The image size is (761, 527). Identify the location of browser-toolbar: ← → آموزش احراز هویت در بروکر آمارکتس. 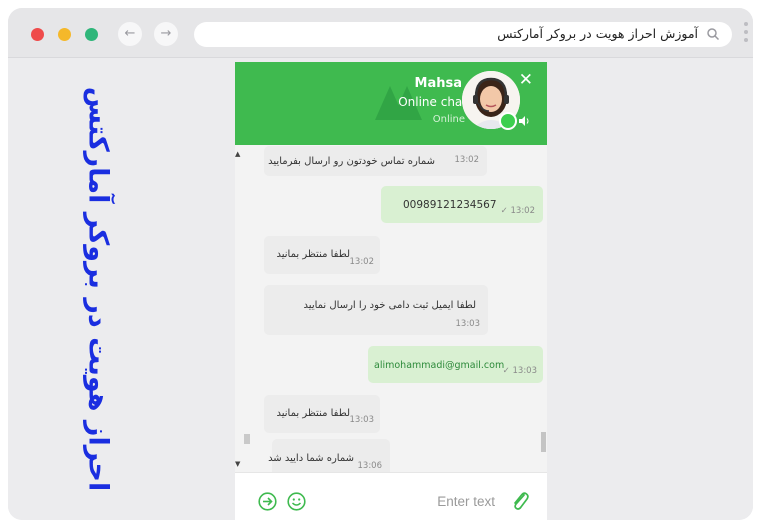
(380, 33).